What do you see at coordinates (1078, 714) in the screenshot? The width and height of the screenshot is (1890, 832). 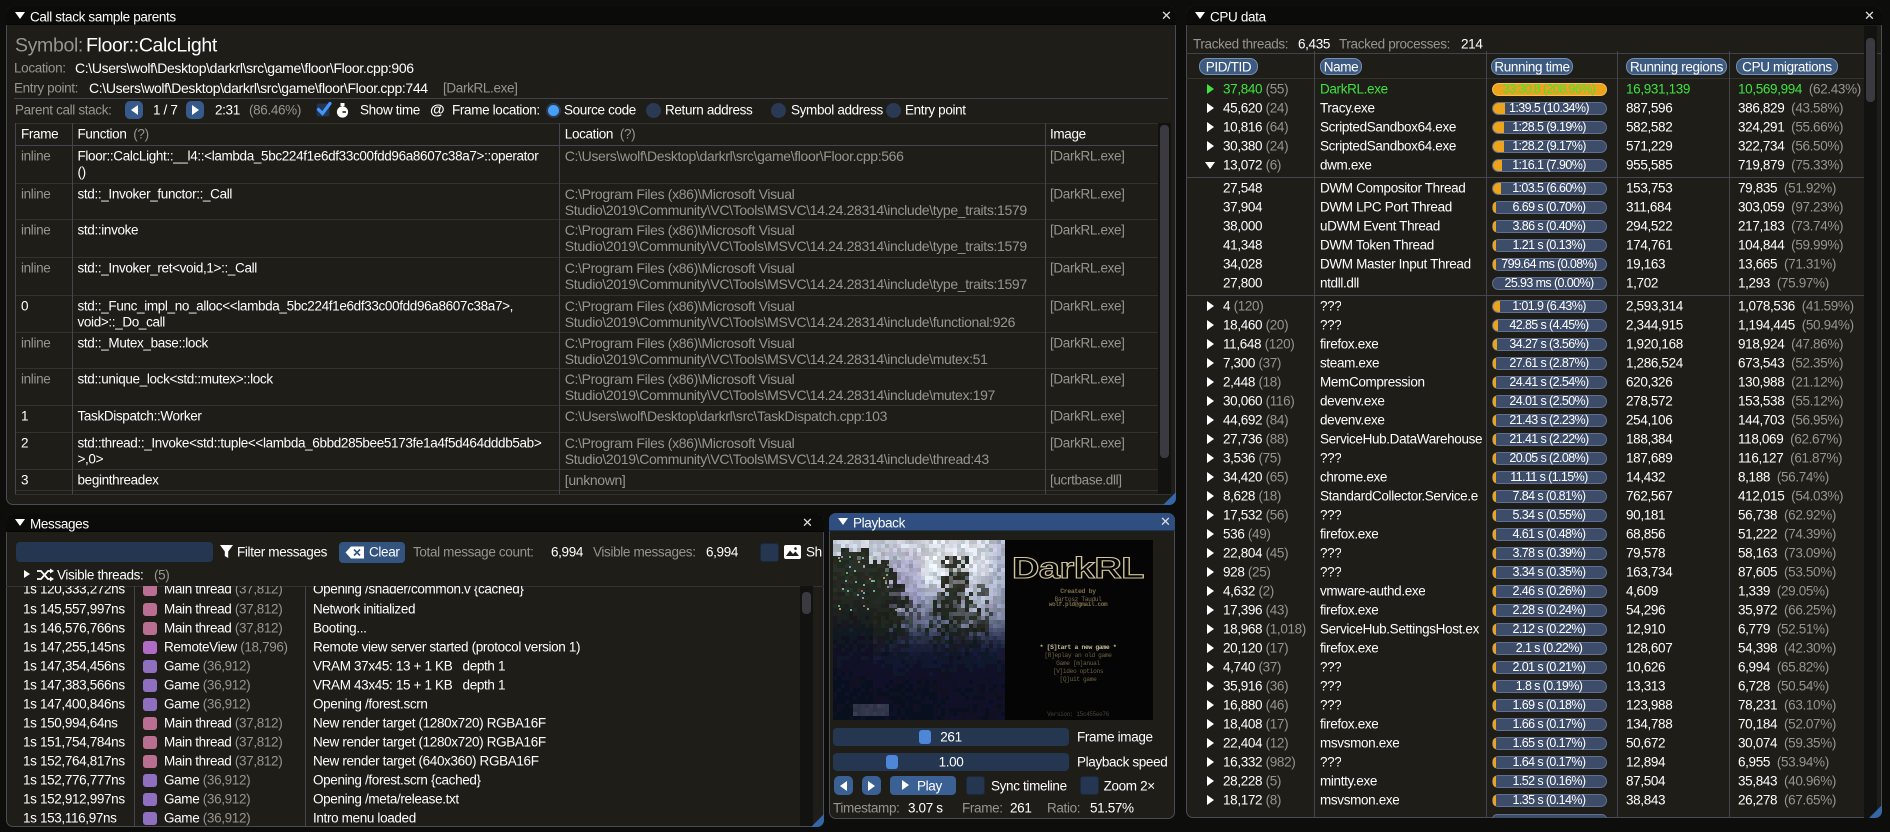 I see `svg-text: Version: 15c455ee76` at bounding box center [1078, 714].